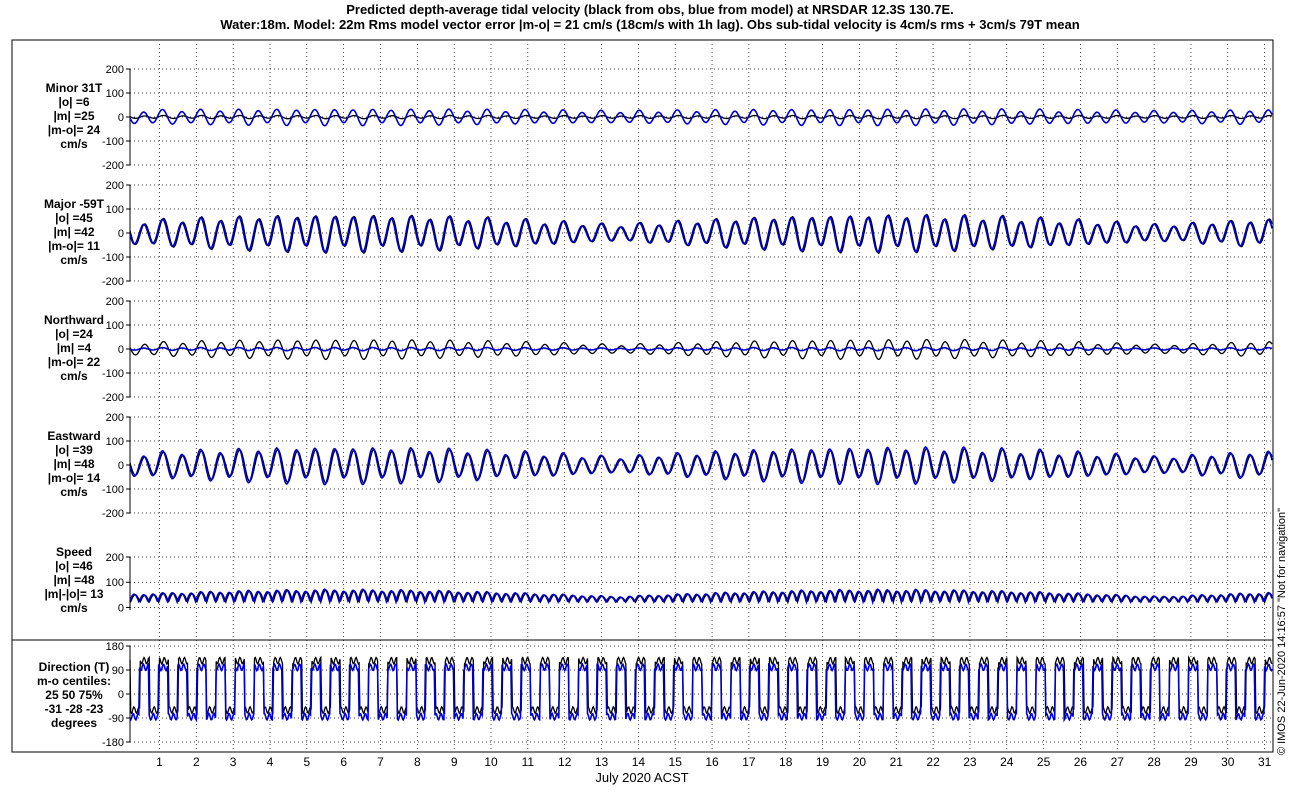  What do you see at coordinates (860, 762) in the screenshot?
I see `x-tick-label: 20` at bounding box center [860, 762].